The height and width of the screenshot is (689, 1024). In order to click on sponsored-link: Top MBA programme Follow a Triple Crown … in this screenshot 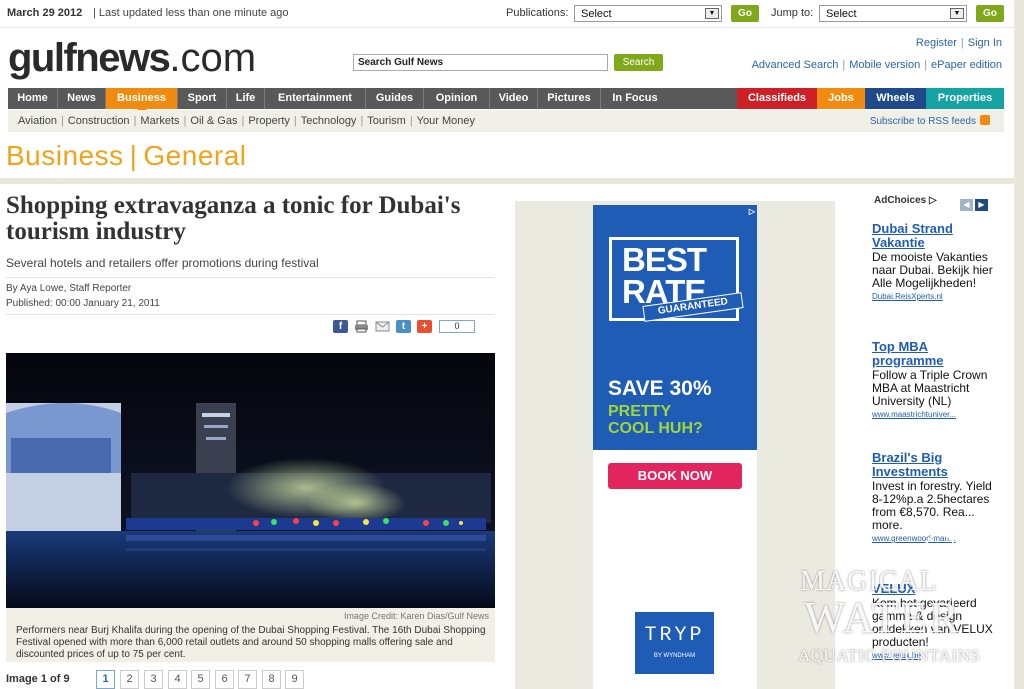, I will do `click(937, 380)`.